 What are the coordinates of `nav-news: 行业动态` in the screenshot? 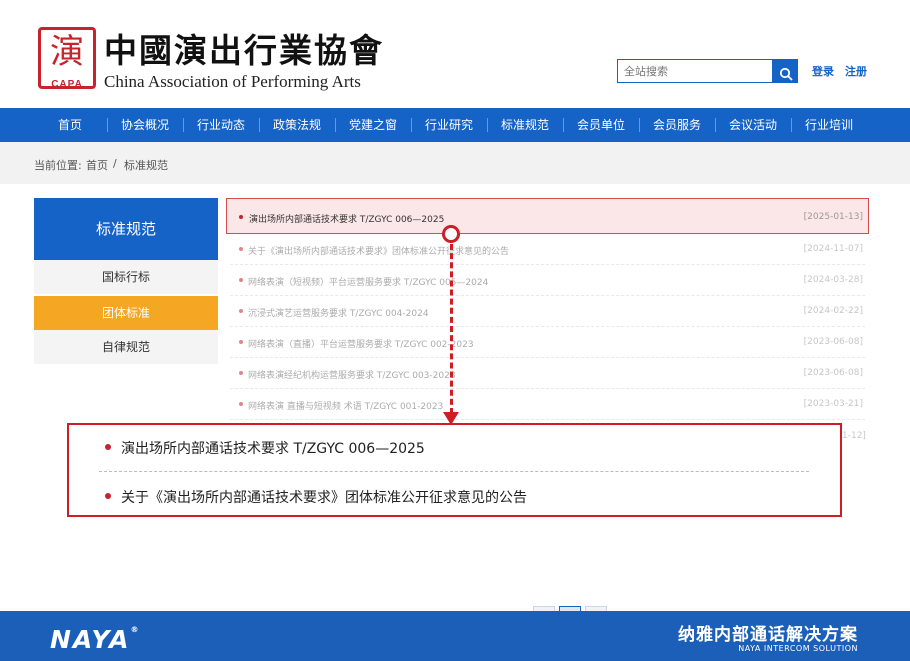 It's located at (221, 125).